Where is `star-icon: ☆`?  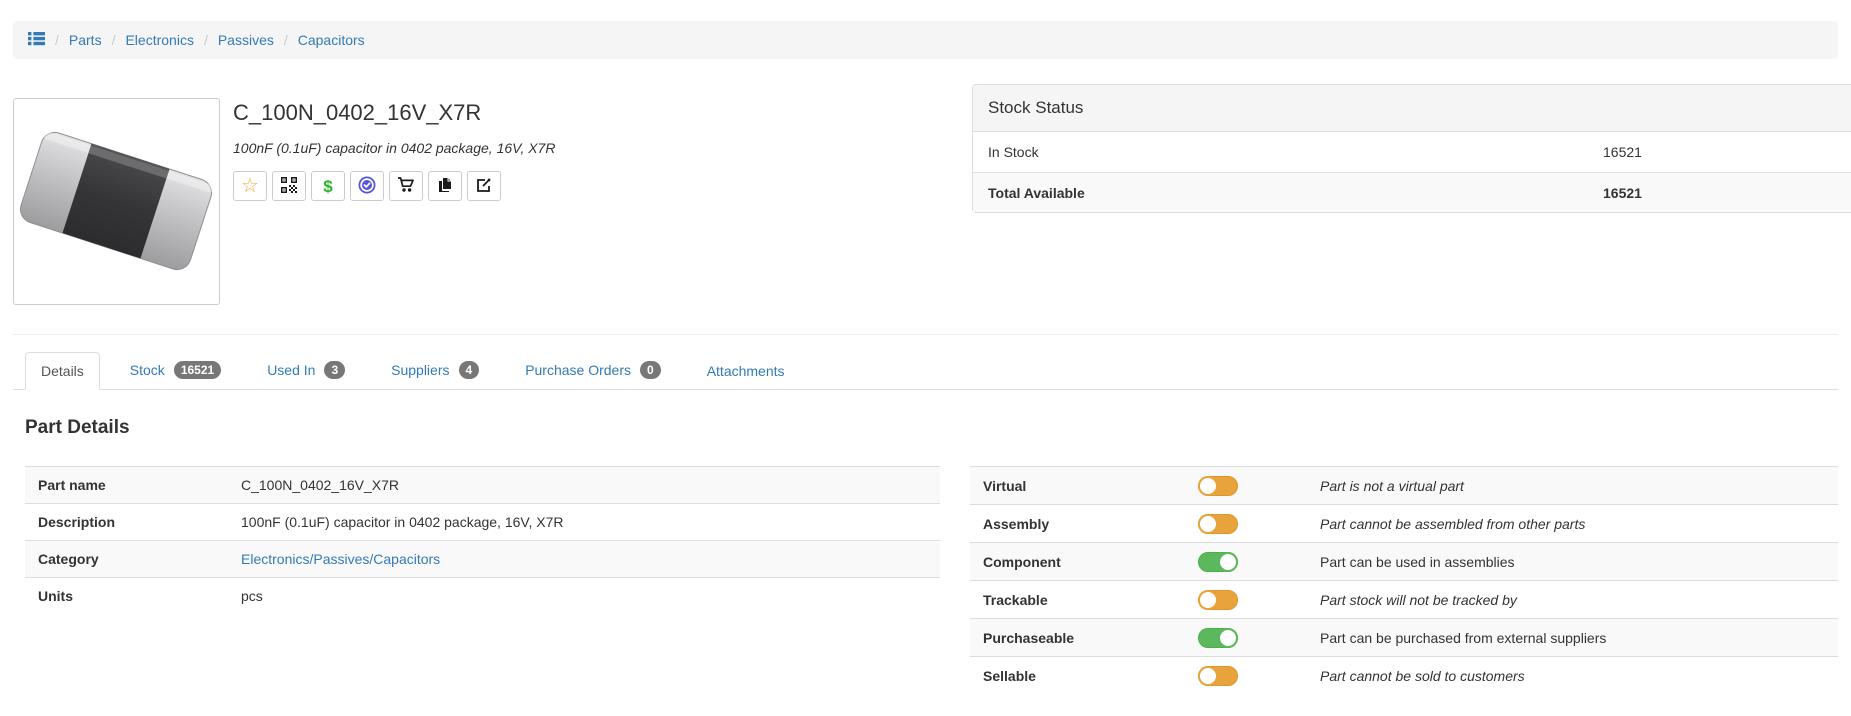
star-icon: ☆ is located at coordinates (250, 186).